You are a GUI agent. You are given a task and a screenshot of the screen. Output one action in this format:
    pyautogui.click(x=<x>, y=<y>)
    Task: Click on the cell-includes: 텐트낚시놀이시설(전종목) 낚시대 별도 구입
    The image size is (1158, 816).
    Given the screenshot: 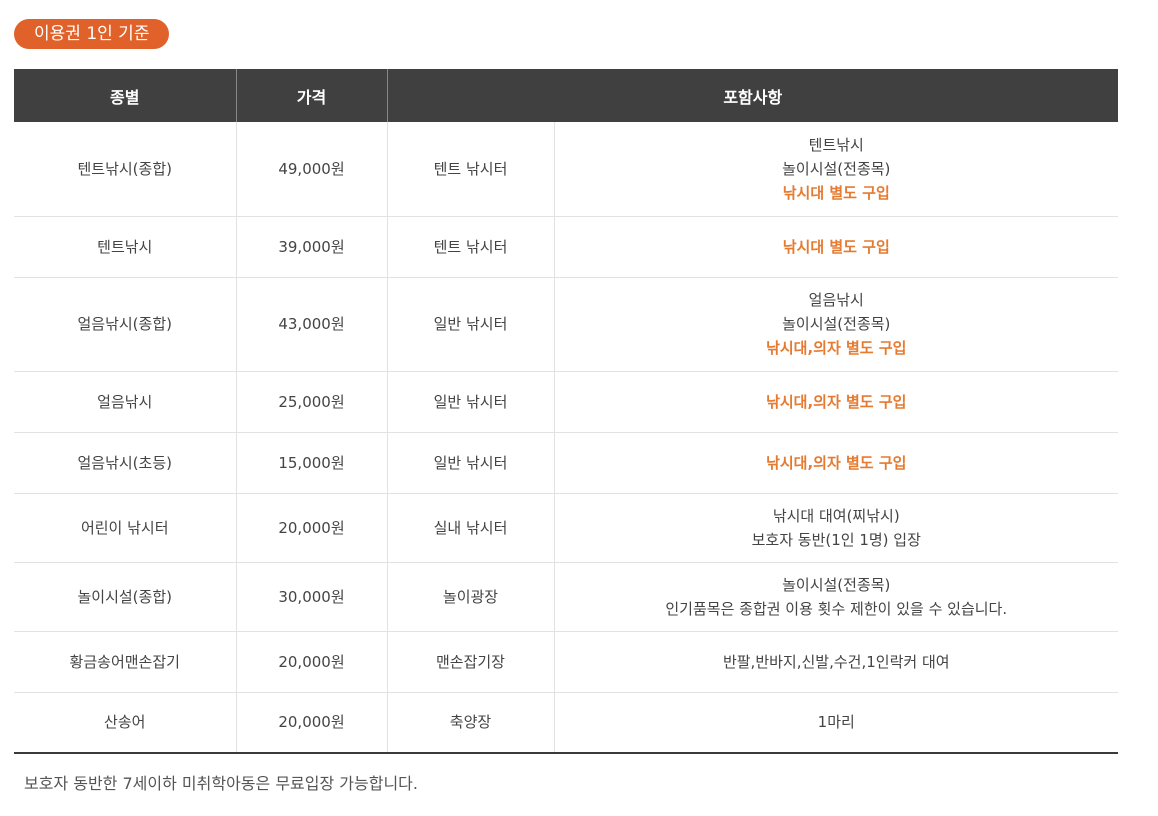 What is the action you would take?
    pyautogui.click(x=836, y=169)
    